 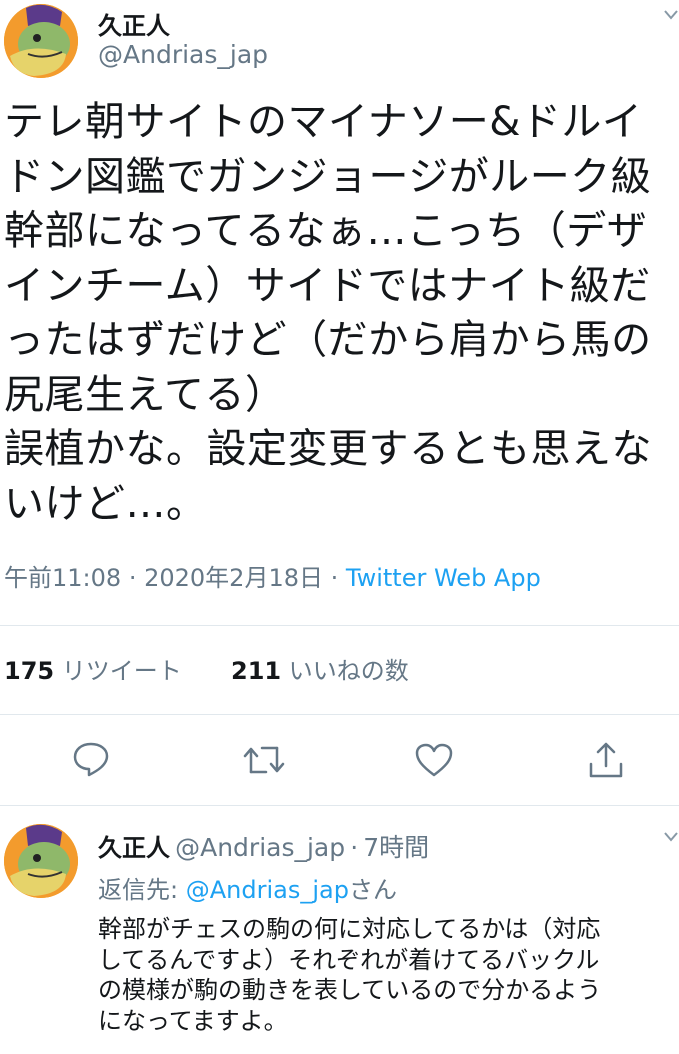 What do you see at coordinates (121, 671) in the screenshot?
I see `retweet-label: リツイート` at bounding box center [121, 671].